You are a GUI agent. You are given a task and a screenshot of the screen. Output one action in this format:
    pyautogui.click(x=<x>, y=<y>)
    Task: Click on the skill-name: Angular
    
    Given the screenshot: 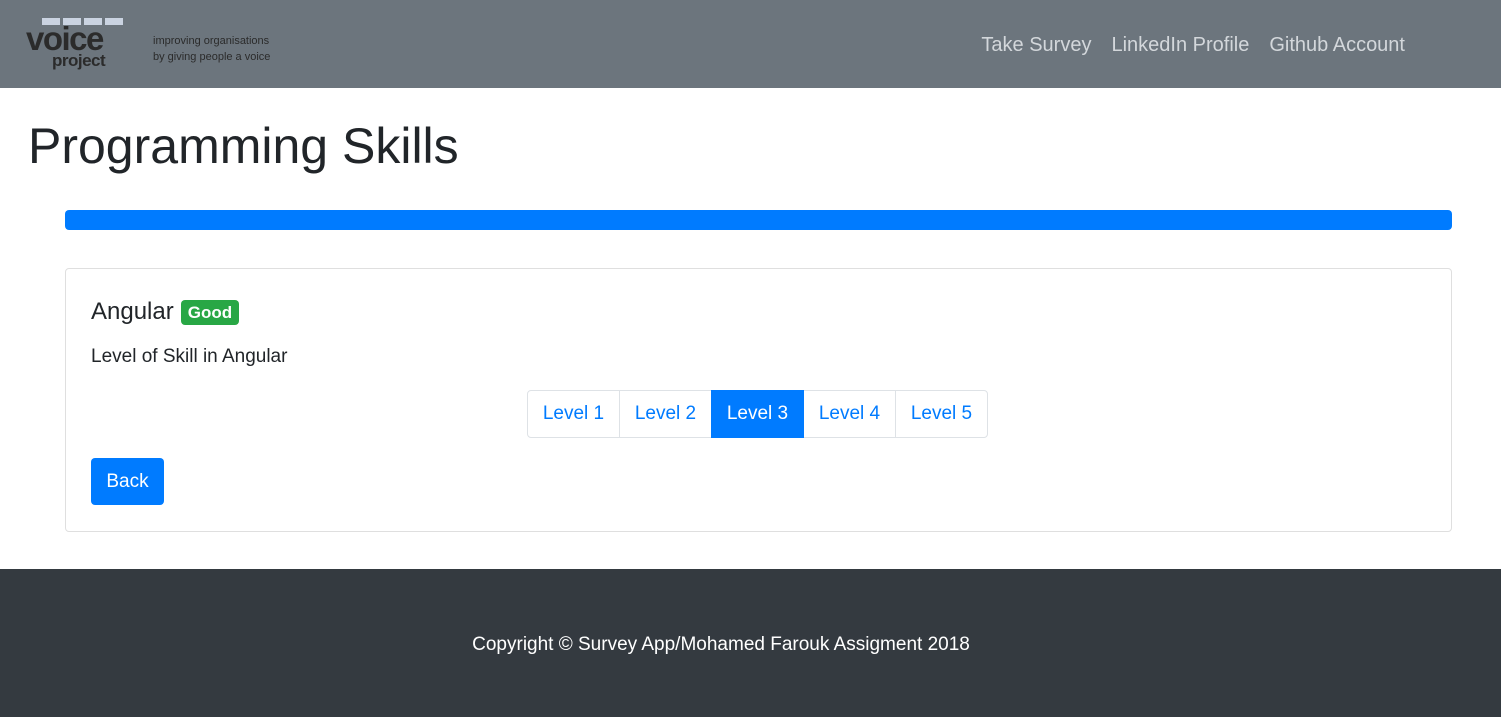 What is the action you would take?
    pyautogui.click(x=132, y=311)
    